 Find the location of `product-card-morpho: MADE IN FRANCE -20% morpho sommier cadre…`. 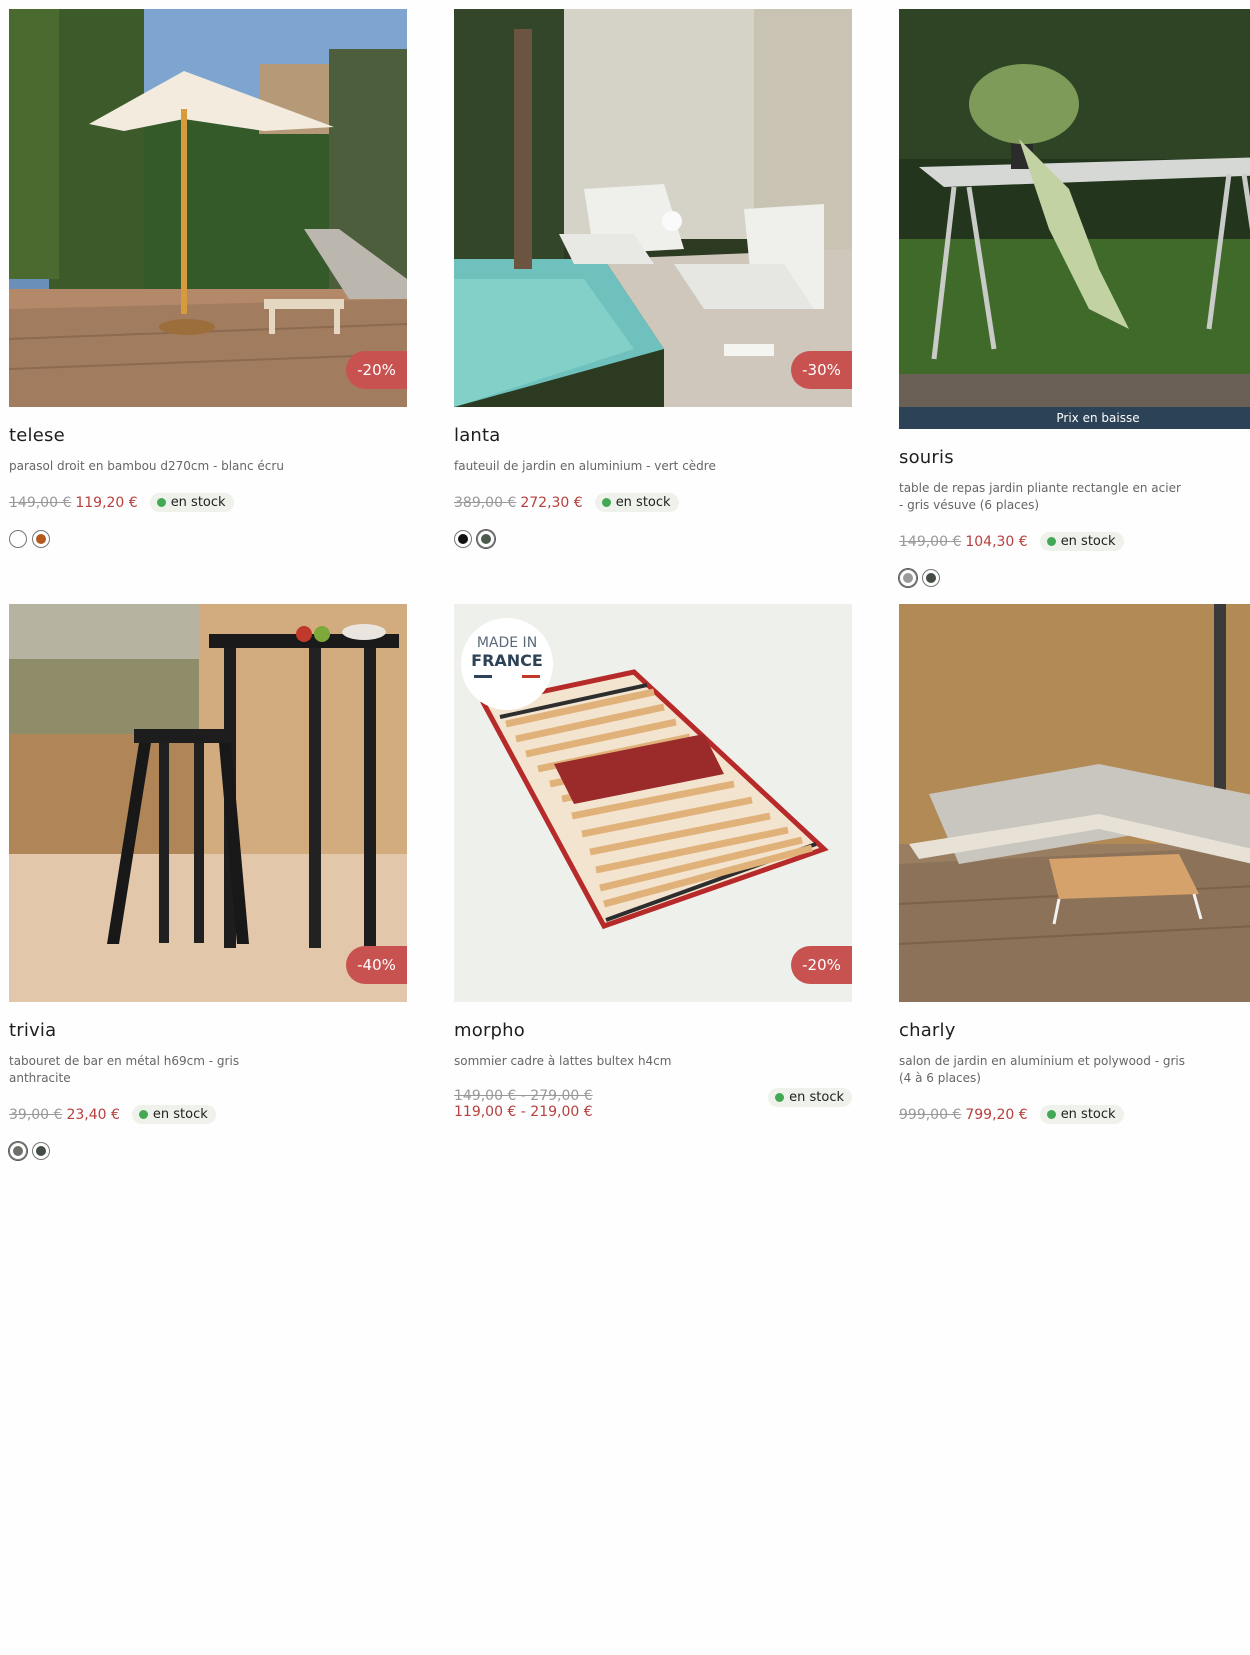

product-card-morpho: MADE IN FRANCE -20% morpho sommier cadre… is located at coordinates (653, 862).